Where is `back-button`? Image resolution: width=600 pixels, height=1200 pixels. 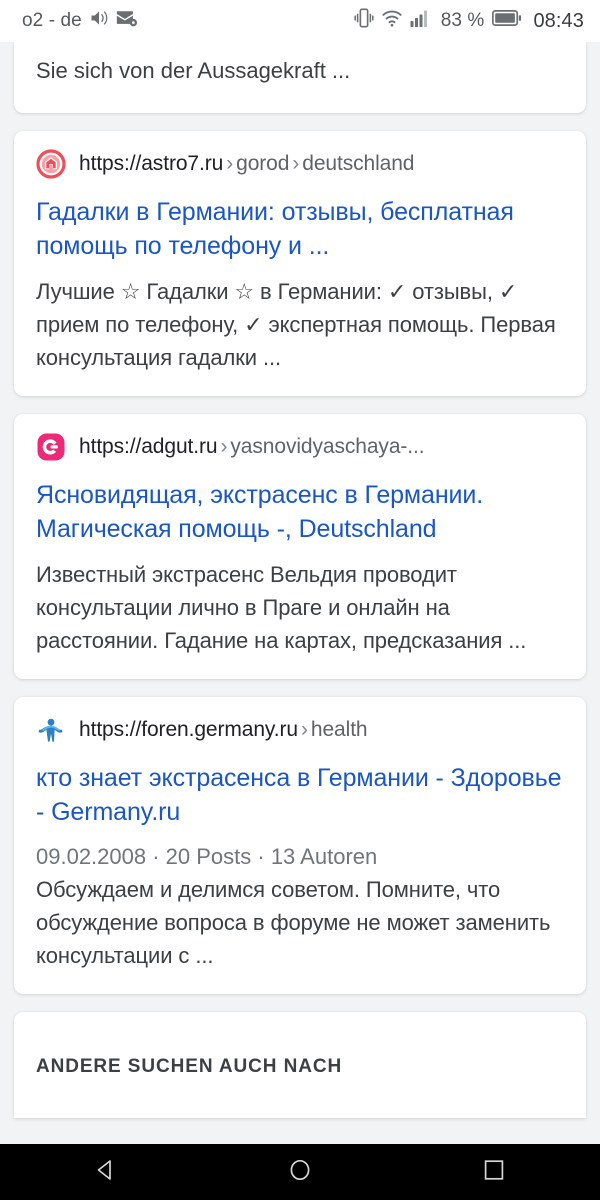
back-button is located at coordinates (106, 1172).